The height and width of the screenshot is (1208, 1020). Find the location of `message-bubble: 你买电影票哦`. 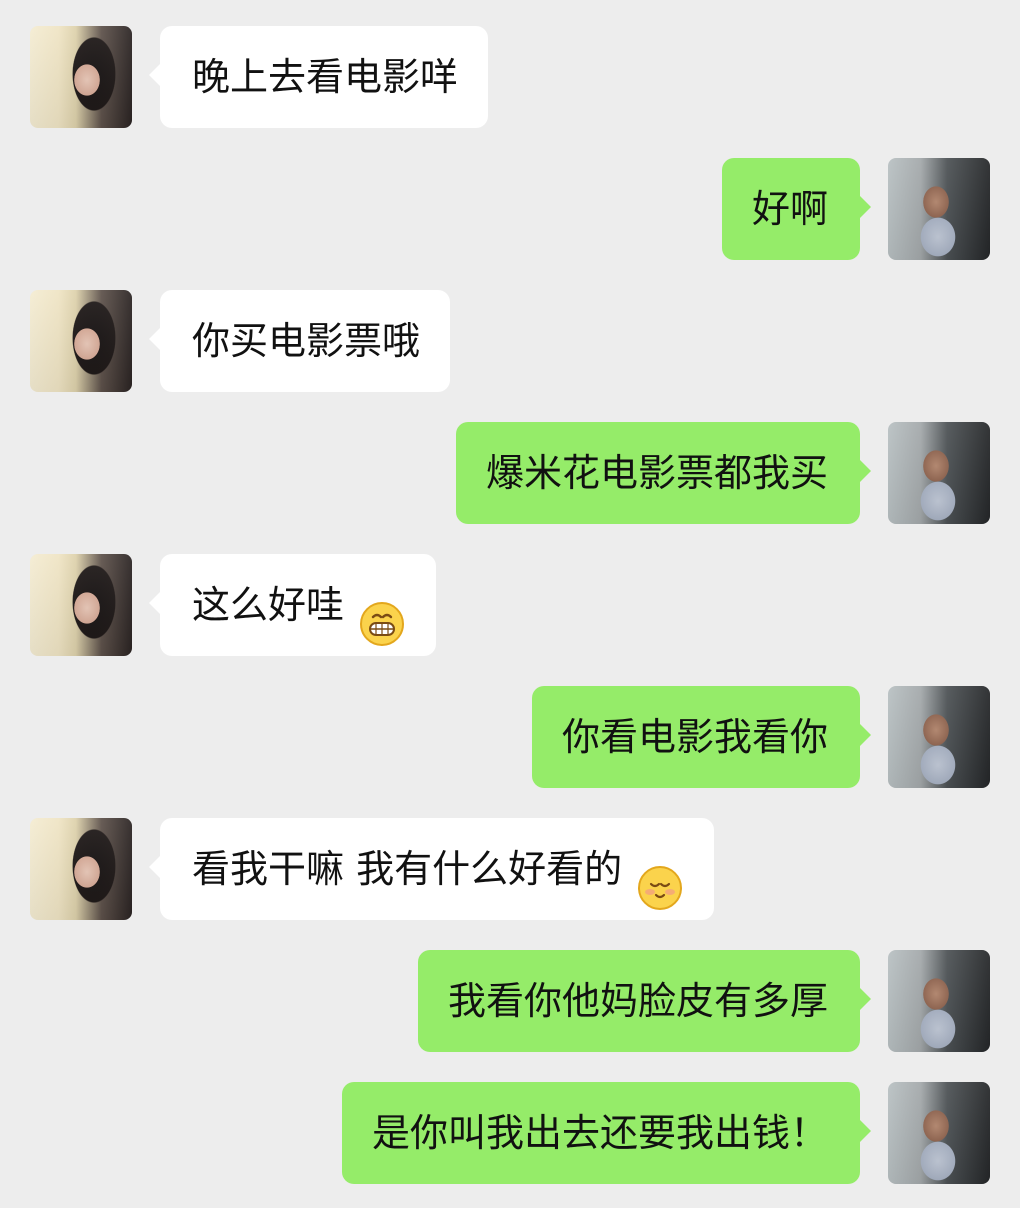

message-bubble: 你买电影票哦 is located at coordinates (299, 341).